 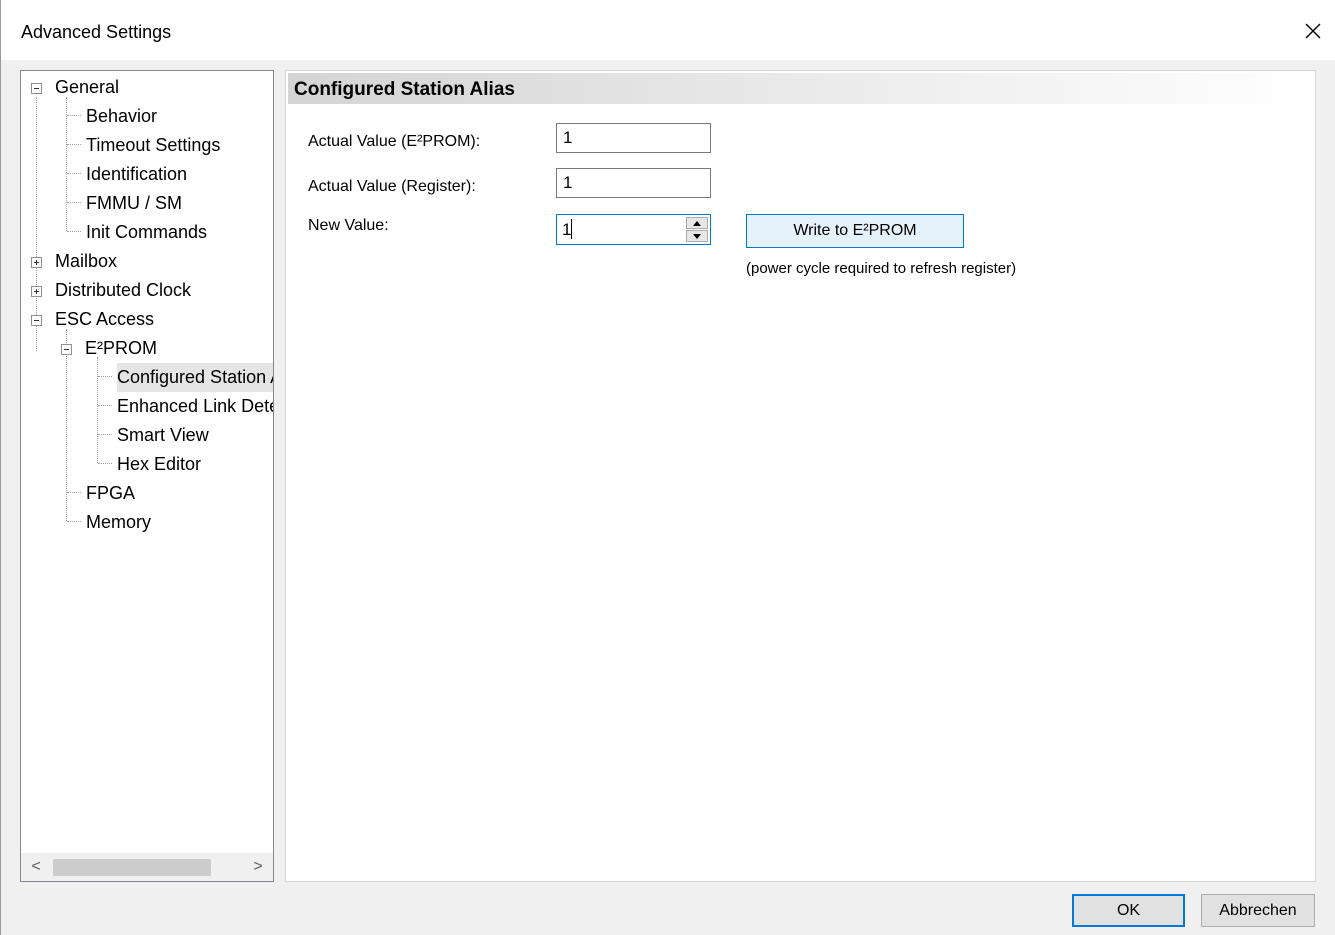 I want to click on close-icon, so click(x=1313, y=31).